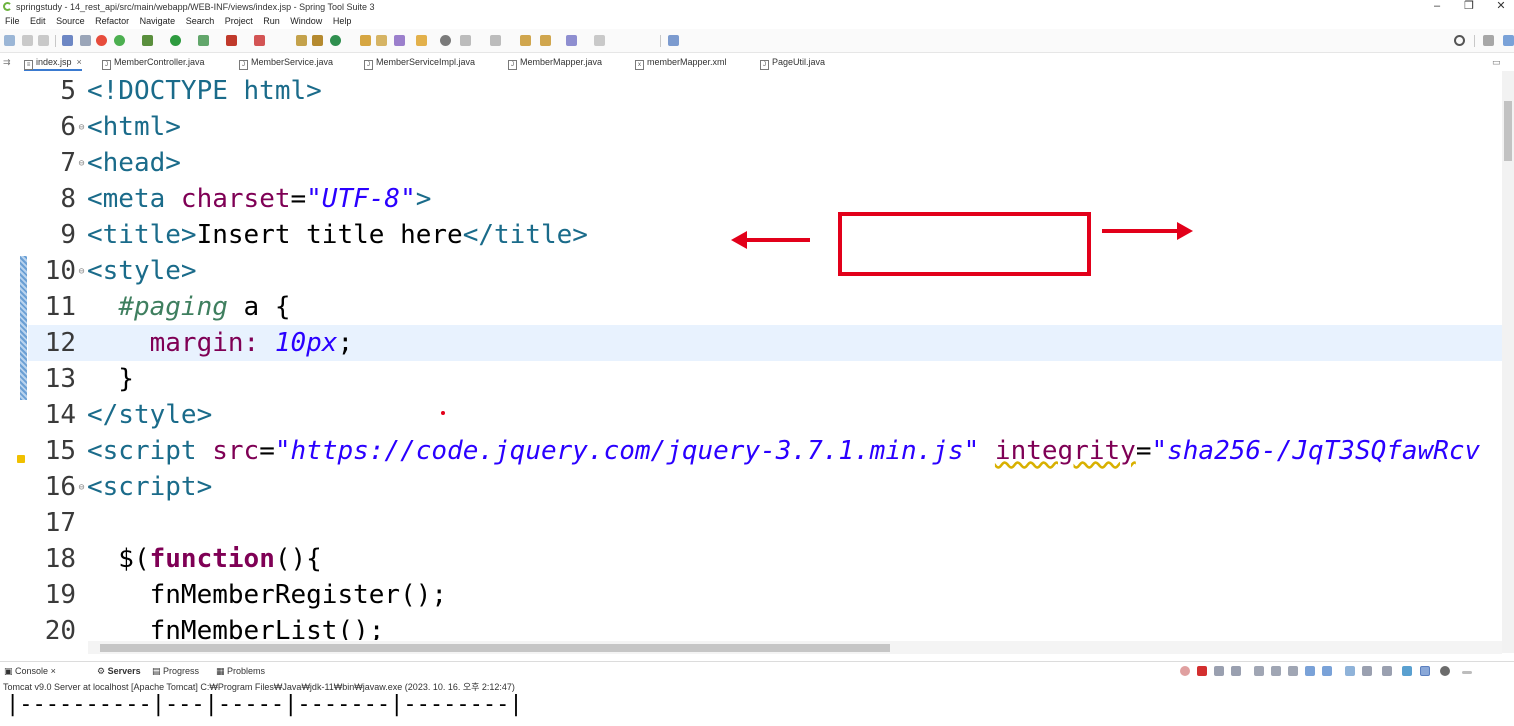 The height and width of the screenshot is (726, 1514). Describe the element at coordinates (381, 40) in the screenshot. I see `open-task-icon` at that location.